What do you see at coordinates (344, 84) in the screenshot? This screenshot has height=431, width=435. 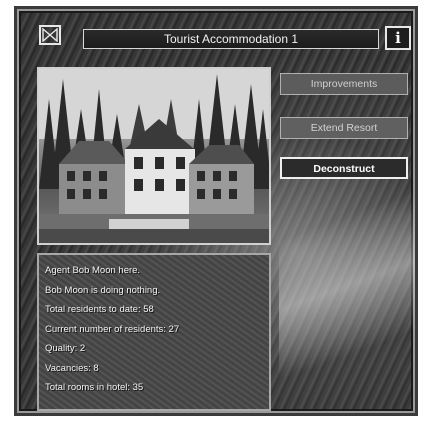 I see `improvements-button: Improvements` at bounding box center [344, 84].